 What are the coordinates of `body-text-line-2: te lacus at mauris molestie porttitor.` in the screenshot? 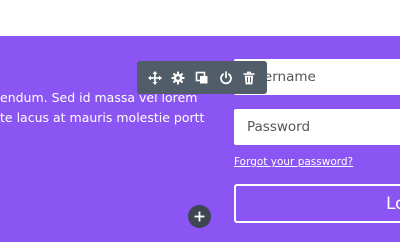 It's located at (102, 117).